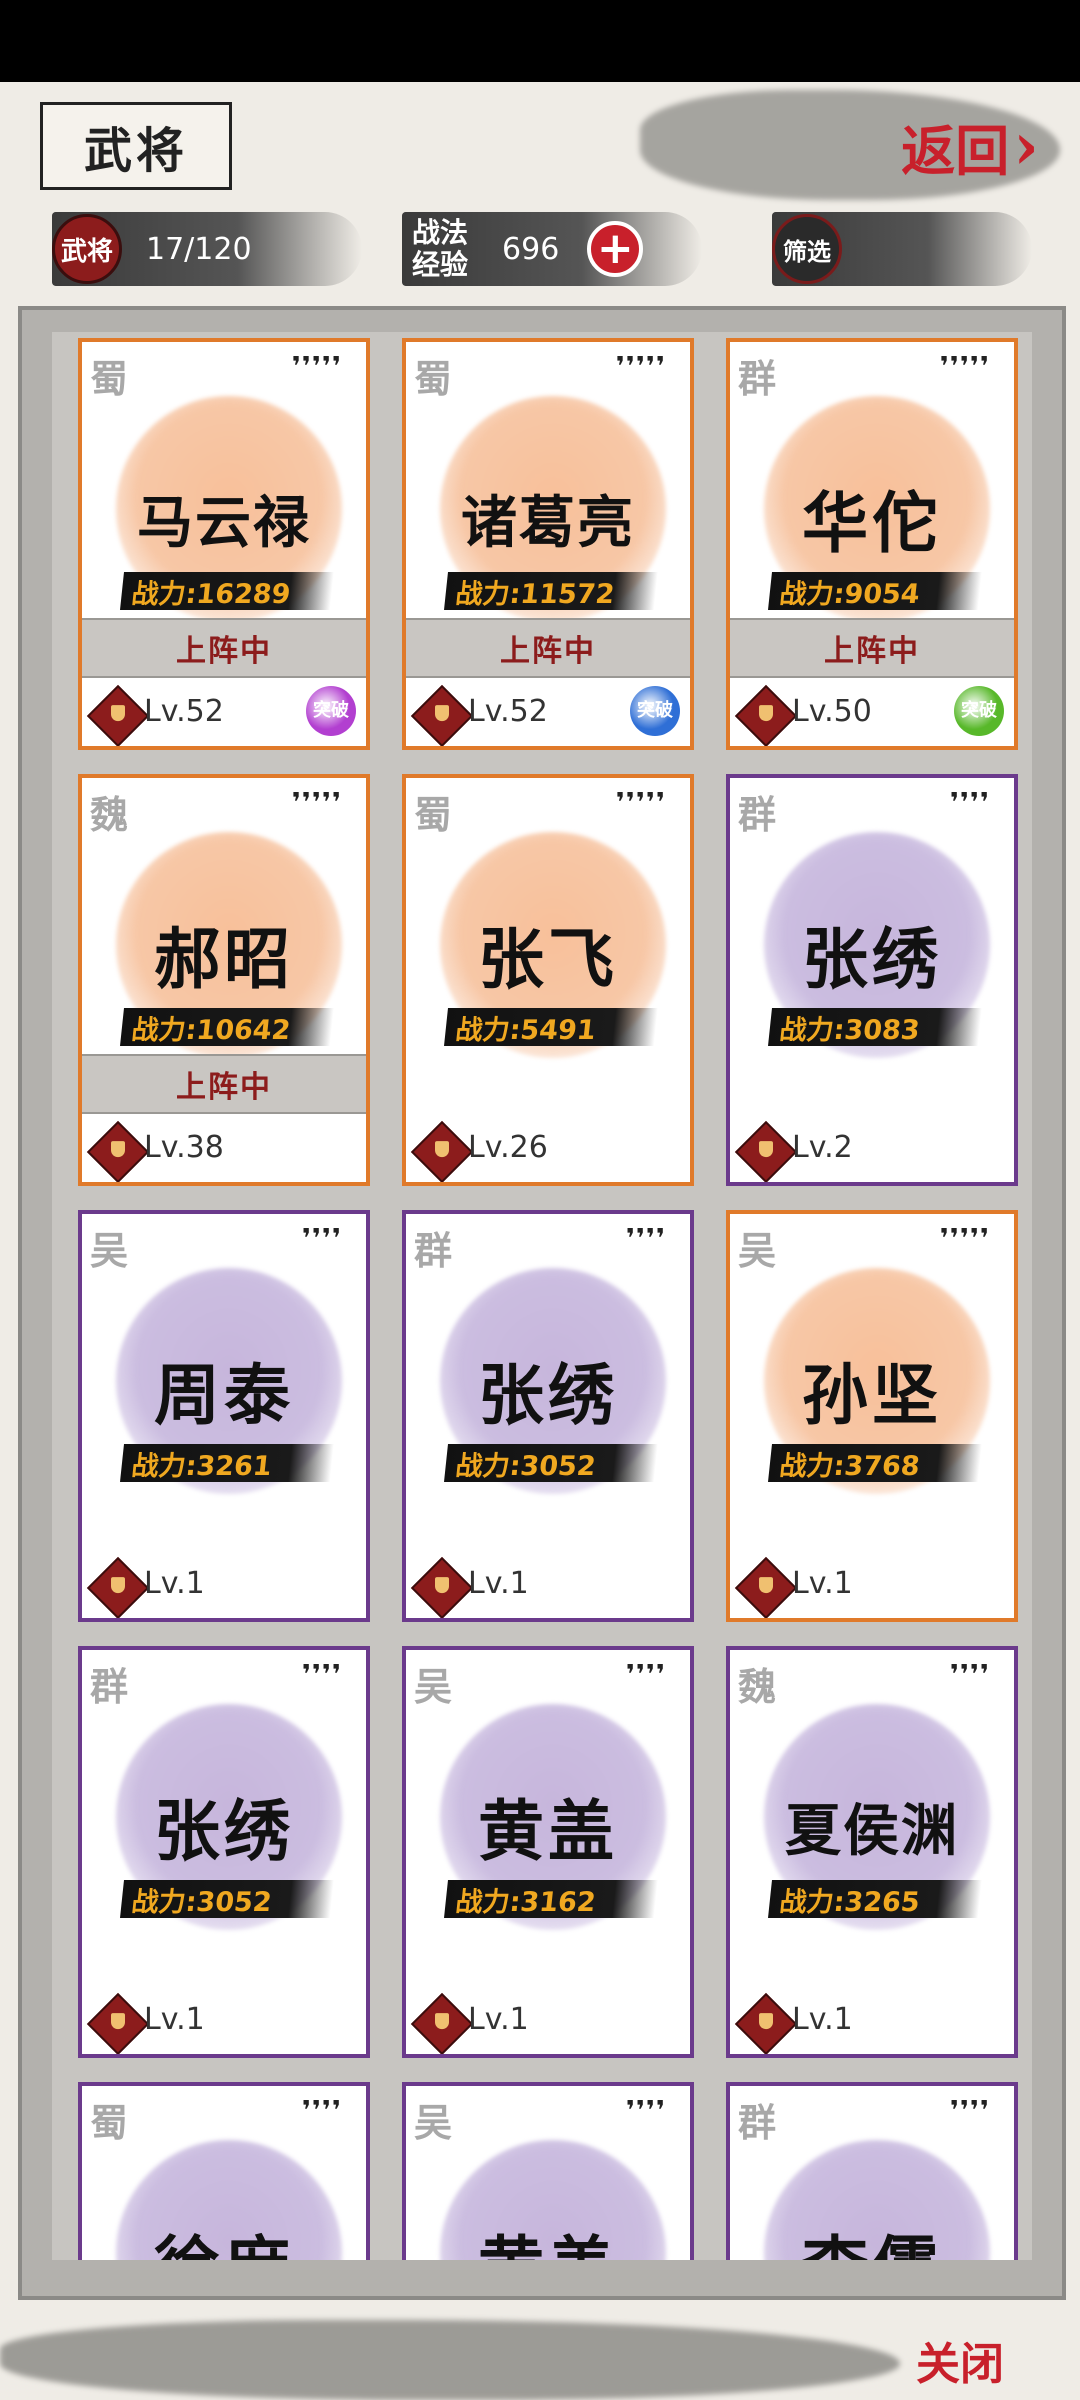 The image size is (1080, 2400). What do you see at coordinates (224, 980) in the screenshot?
I see `general-card: 魏 ❜❜❜❜❜ 郝昭 战力:10642 上阵中 Lv.38` at bounding box center [224, 980].